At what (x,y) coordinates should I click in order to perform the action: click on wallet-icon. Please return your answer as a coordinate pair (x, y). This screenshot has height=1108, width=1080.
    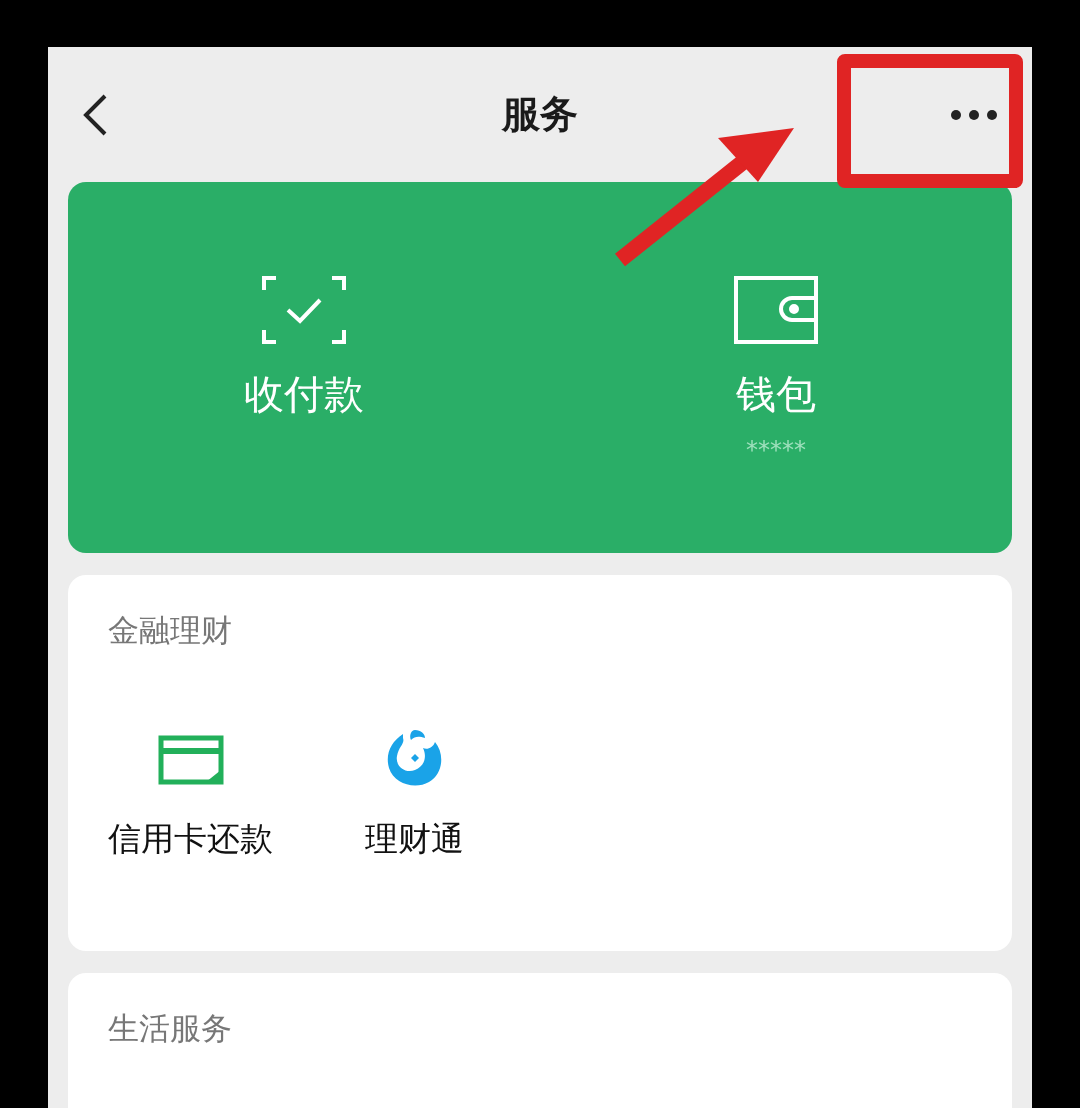
    Looking at the image, I should click on (776, 310).